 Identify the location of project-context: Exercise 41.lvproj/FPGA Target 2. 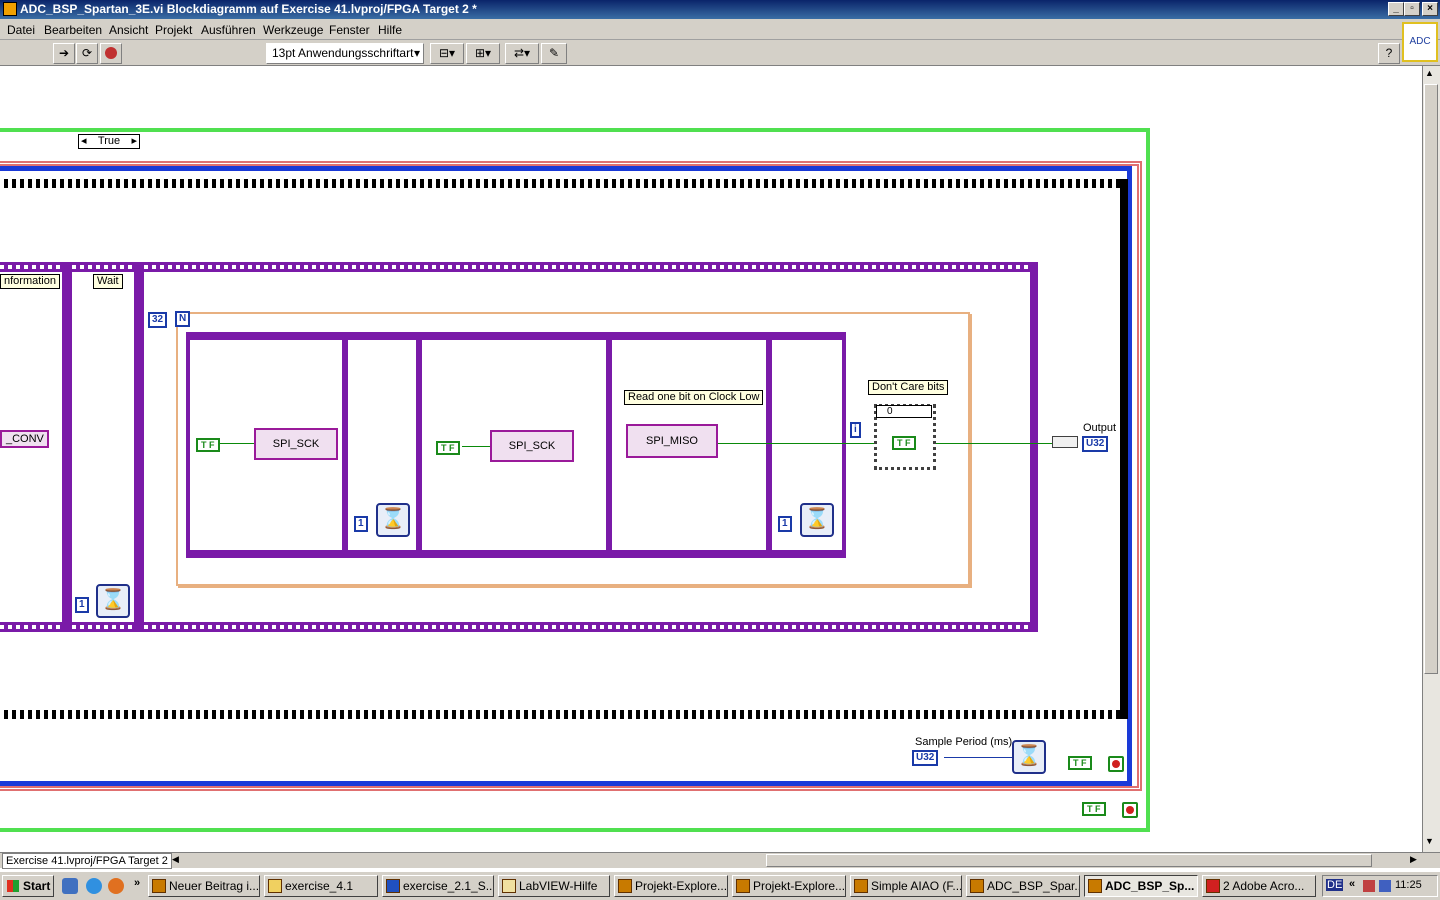
(87, 861).